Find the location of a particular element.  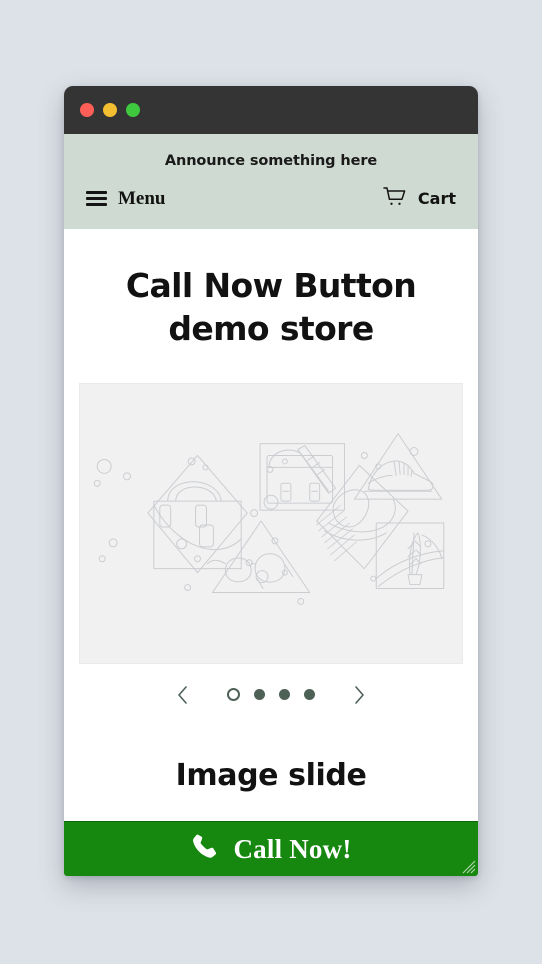

slideshow-controls is located at coordinates (271, 690).